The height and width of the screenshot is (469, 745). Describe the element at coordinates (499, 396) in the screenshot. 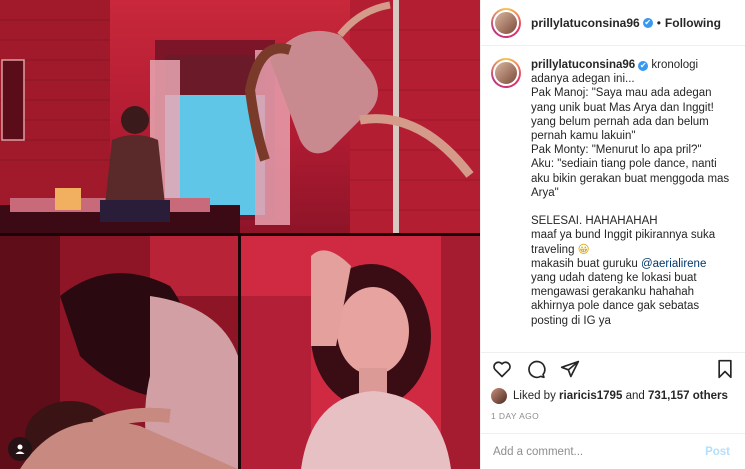

I see `liker-avatar` at that location.